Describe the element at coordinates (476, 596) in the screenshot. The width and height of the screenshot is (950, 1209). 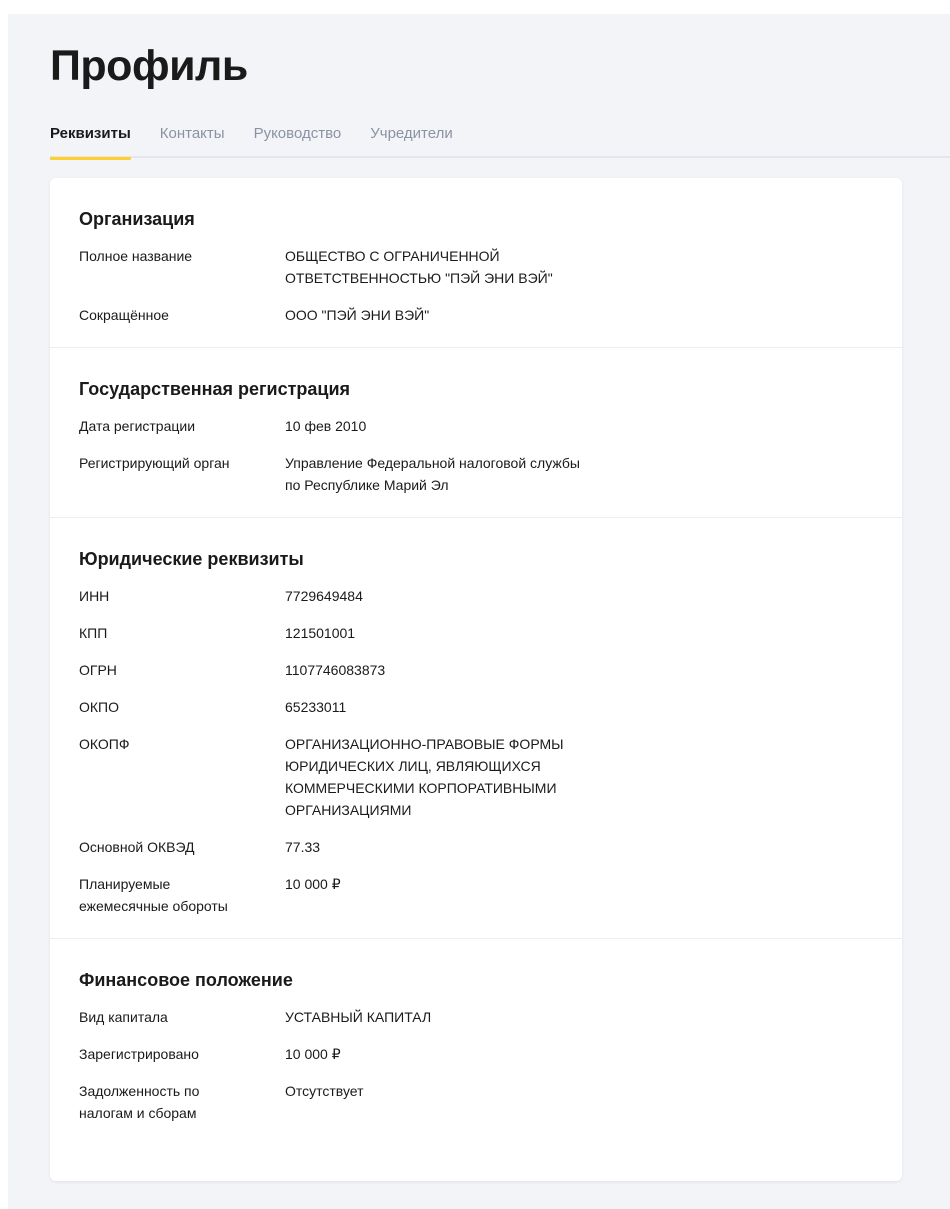
I see `field-row-inn: ИНН 7729649484` at that location.